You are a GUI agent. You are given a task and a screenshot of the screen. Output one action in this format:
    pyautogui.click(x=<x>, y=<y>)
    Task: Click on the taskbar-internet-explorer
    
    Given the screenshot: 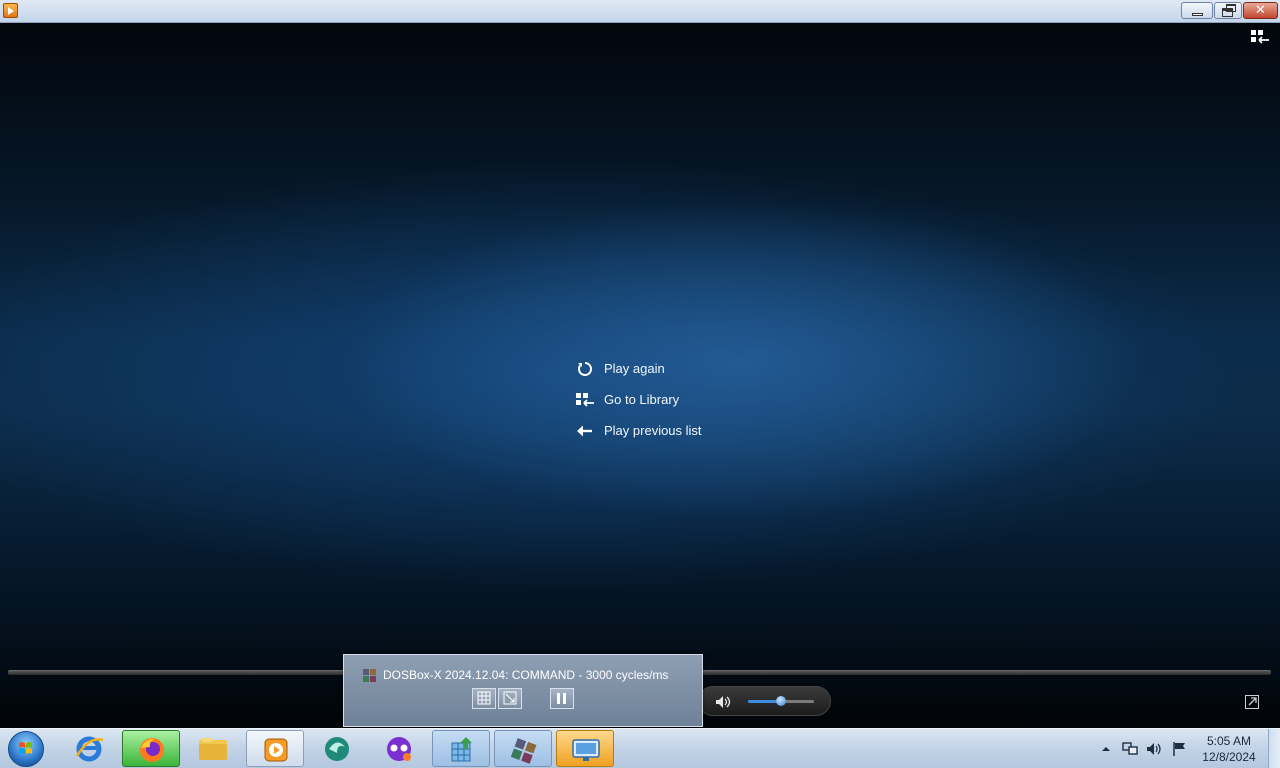 What is the action you would take?
    pyautogui.click(x=89, y=748)
    